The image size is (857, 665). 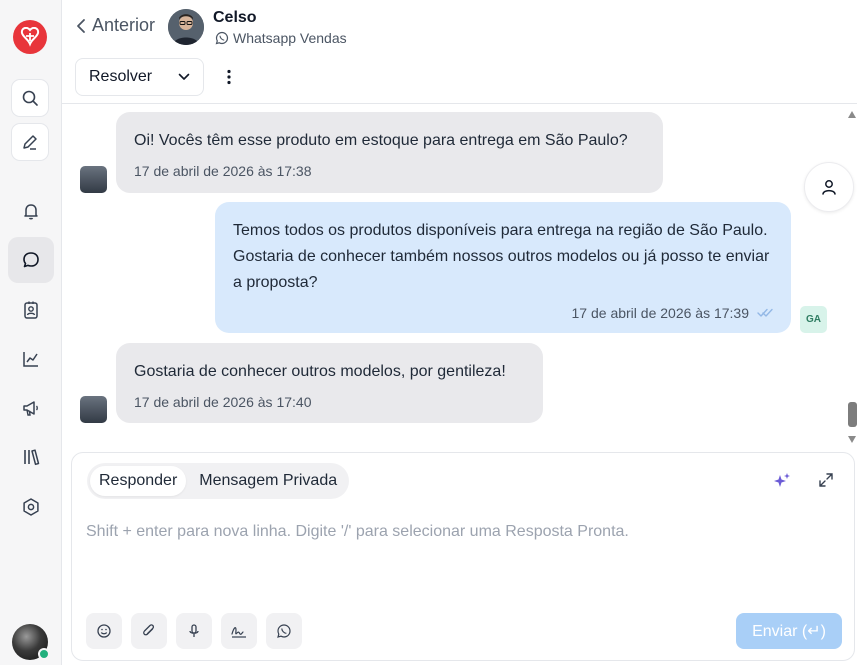 I want to click on contact-avatar, so click(x=186, y=27).